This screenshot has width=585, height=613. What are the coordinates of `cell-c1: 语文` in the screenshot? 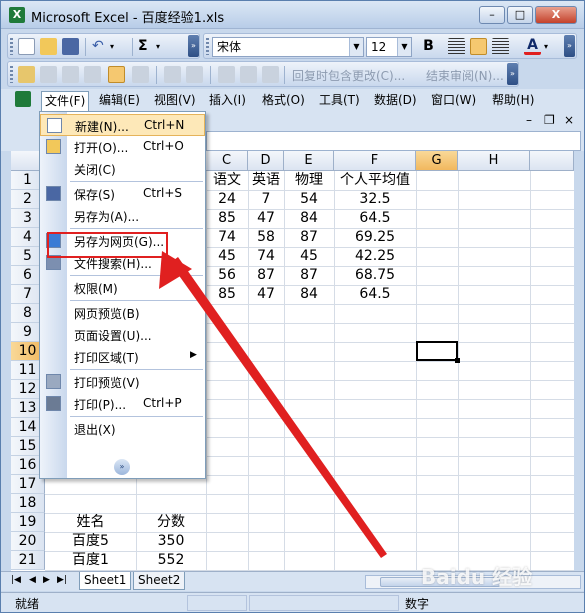 It's located at (227, 180).